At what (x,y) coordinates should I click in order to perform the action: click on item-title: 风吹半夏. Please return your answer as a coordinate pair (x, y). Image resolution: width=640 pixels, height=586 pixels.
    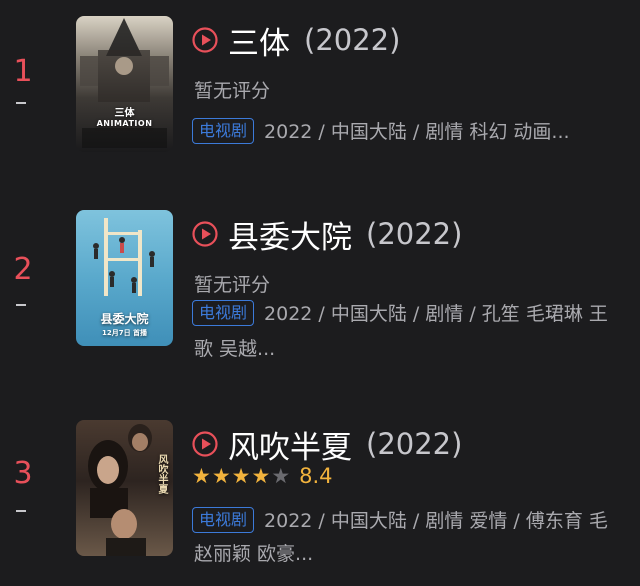
    Looking at the image, I should click on (290, 444).